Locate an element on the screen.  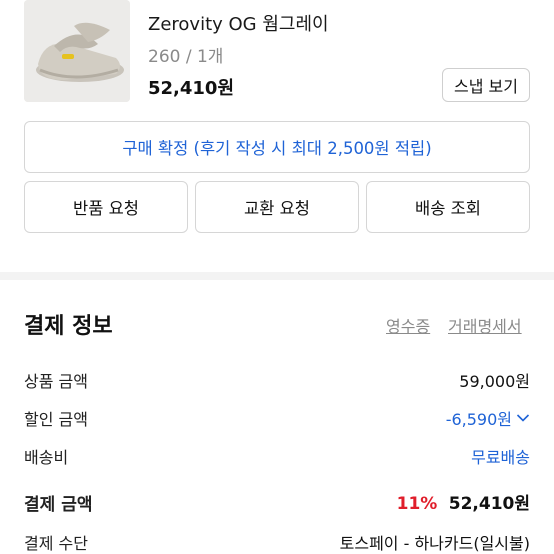
shipping-fee-value: 무료배송 is located at coordinates (500, 457).